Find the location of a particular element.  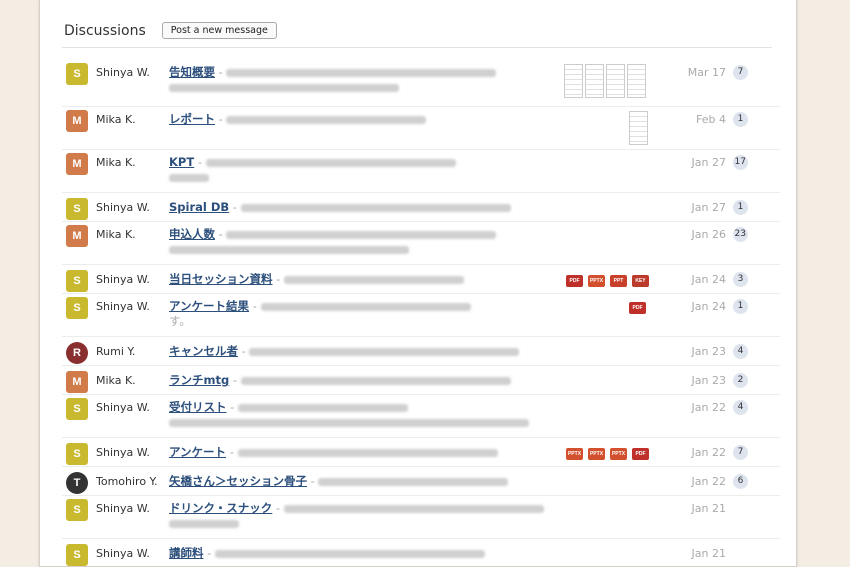

attachment-icons: PDF is located at coordinates (637, 308).